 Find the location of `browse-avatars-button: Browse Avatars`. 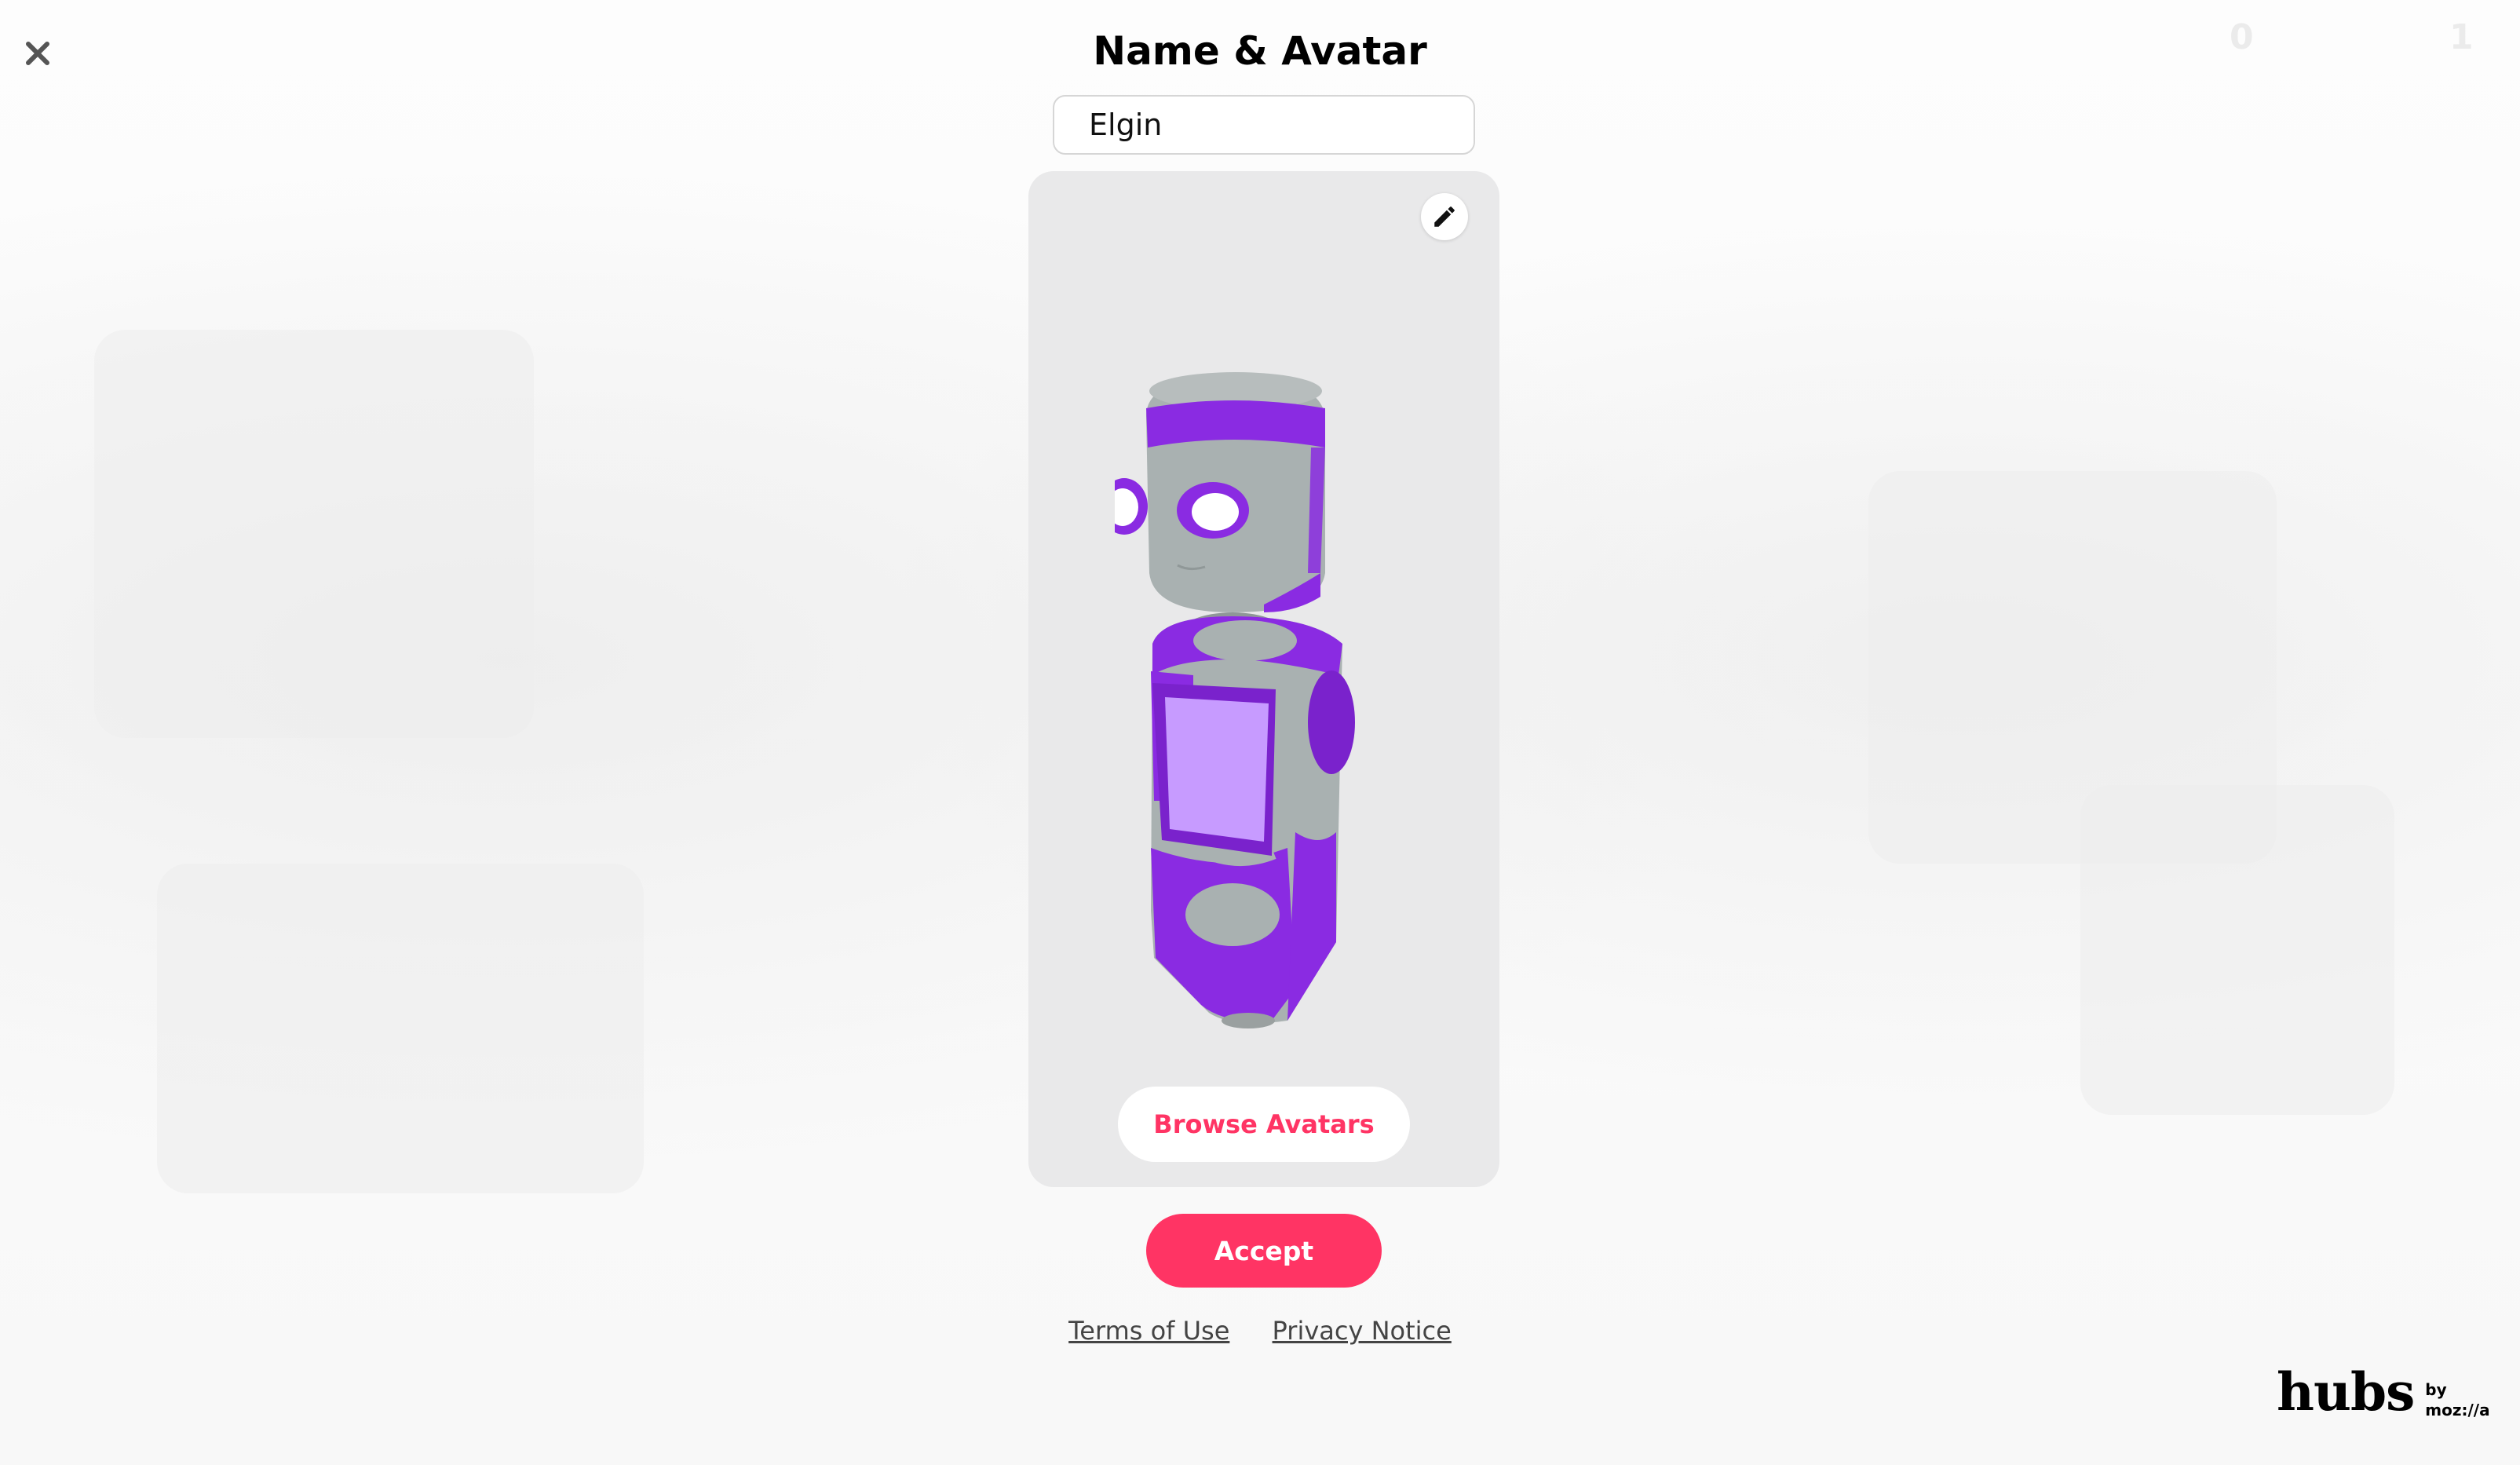

browse-avatars-button: Browse Avatars is located at coordinates (1264, 1124).